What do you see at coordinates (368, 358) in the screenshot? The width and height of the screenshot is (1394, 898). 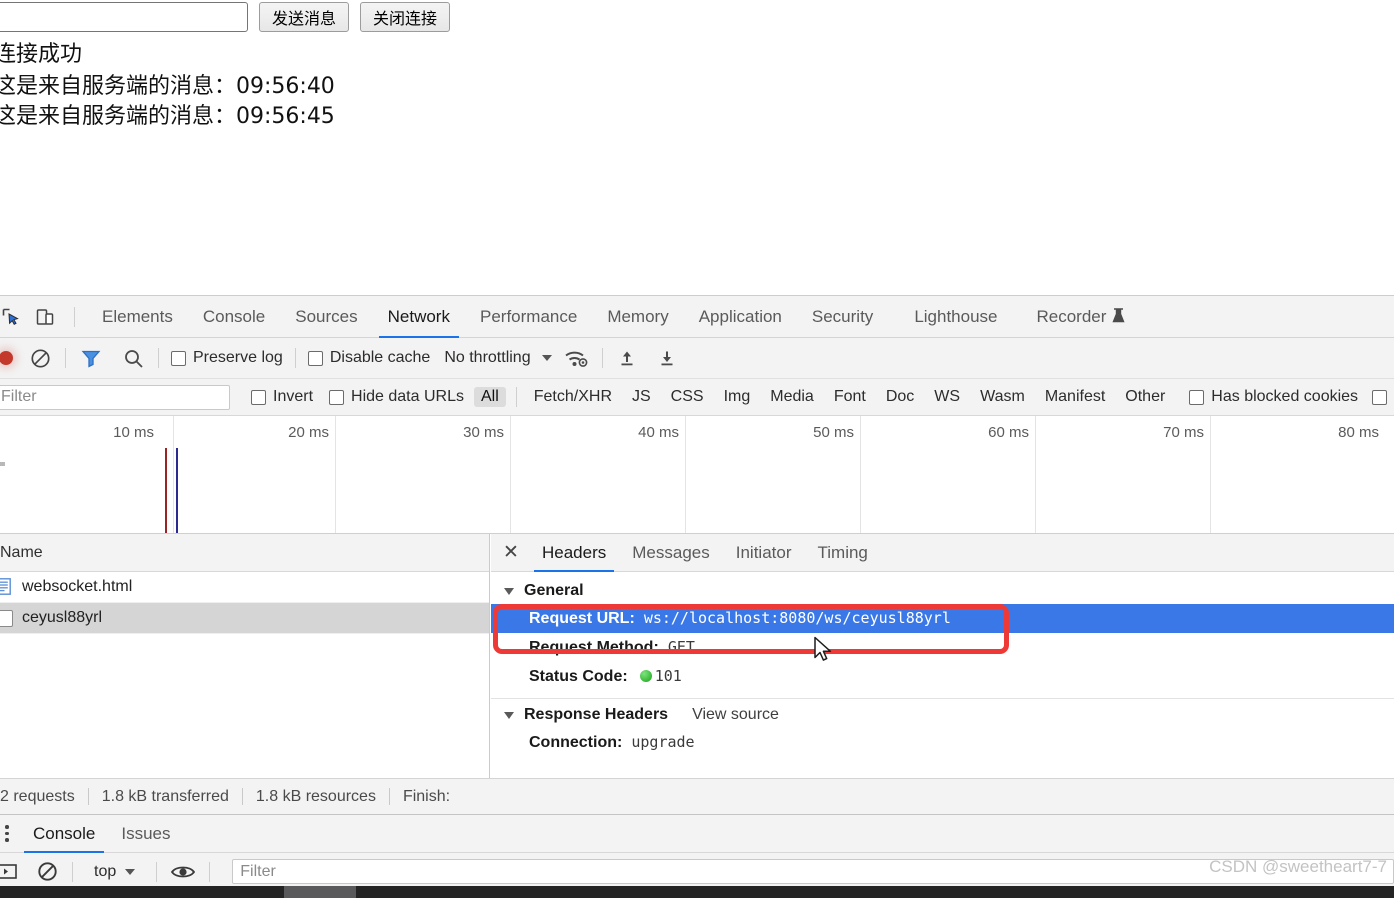 I see `disable-cache-checkbox: Disable cache` at bounding box center [368, 358].